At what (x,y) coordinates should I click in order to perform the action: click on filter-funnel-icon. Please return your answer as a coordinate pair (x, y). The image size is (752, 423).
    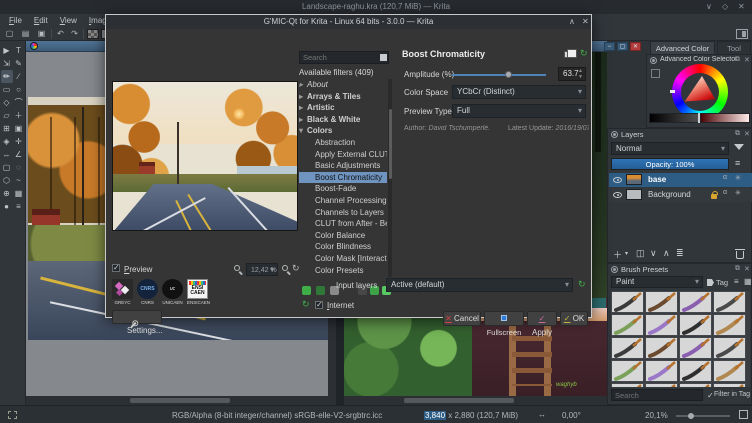
    Looking at the image, I should click on (739, 147).